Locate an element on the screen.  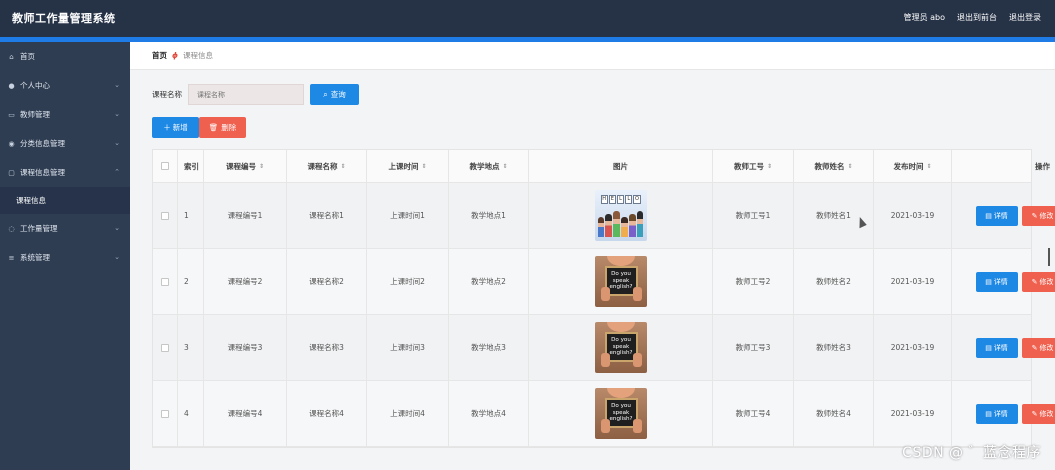
column-header-5: 图片 is located at coordinates (621, 166).